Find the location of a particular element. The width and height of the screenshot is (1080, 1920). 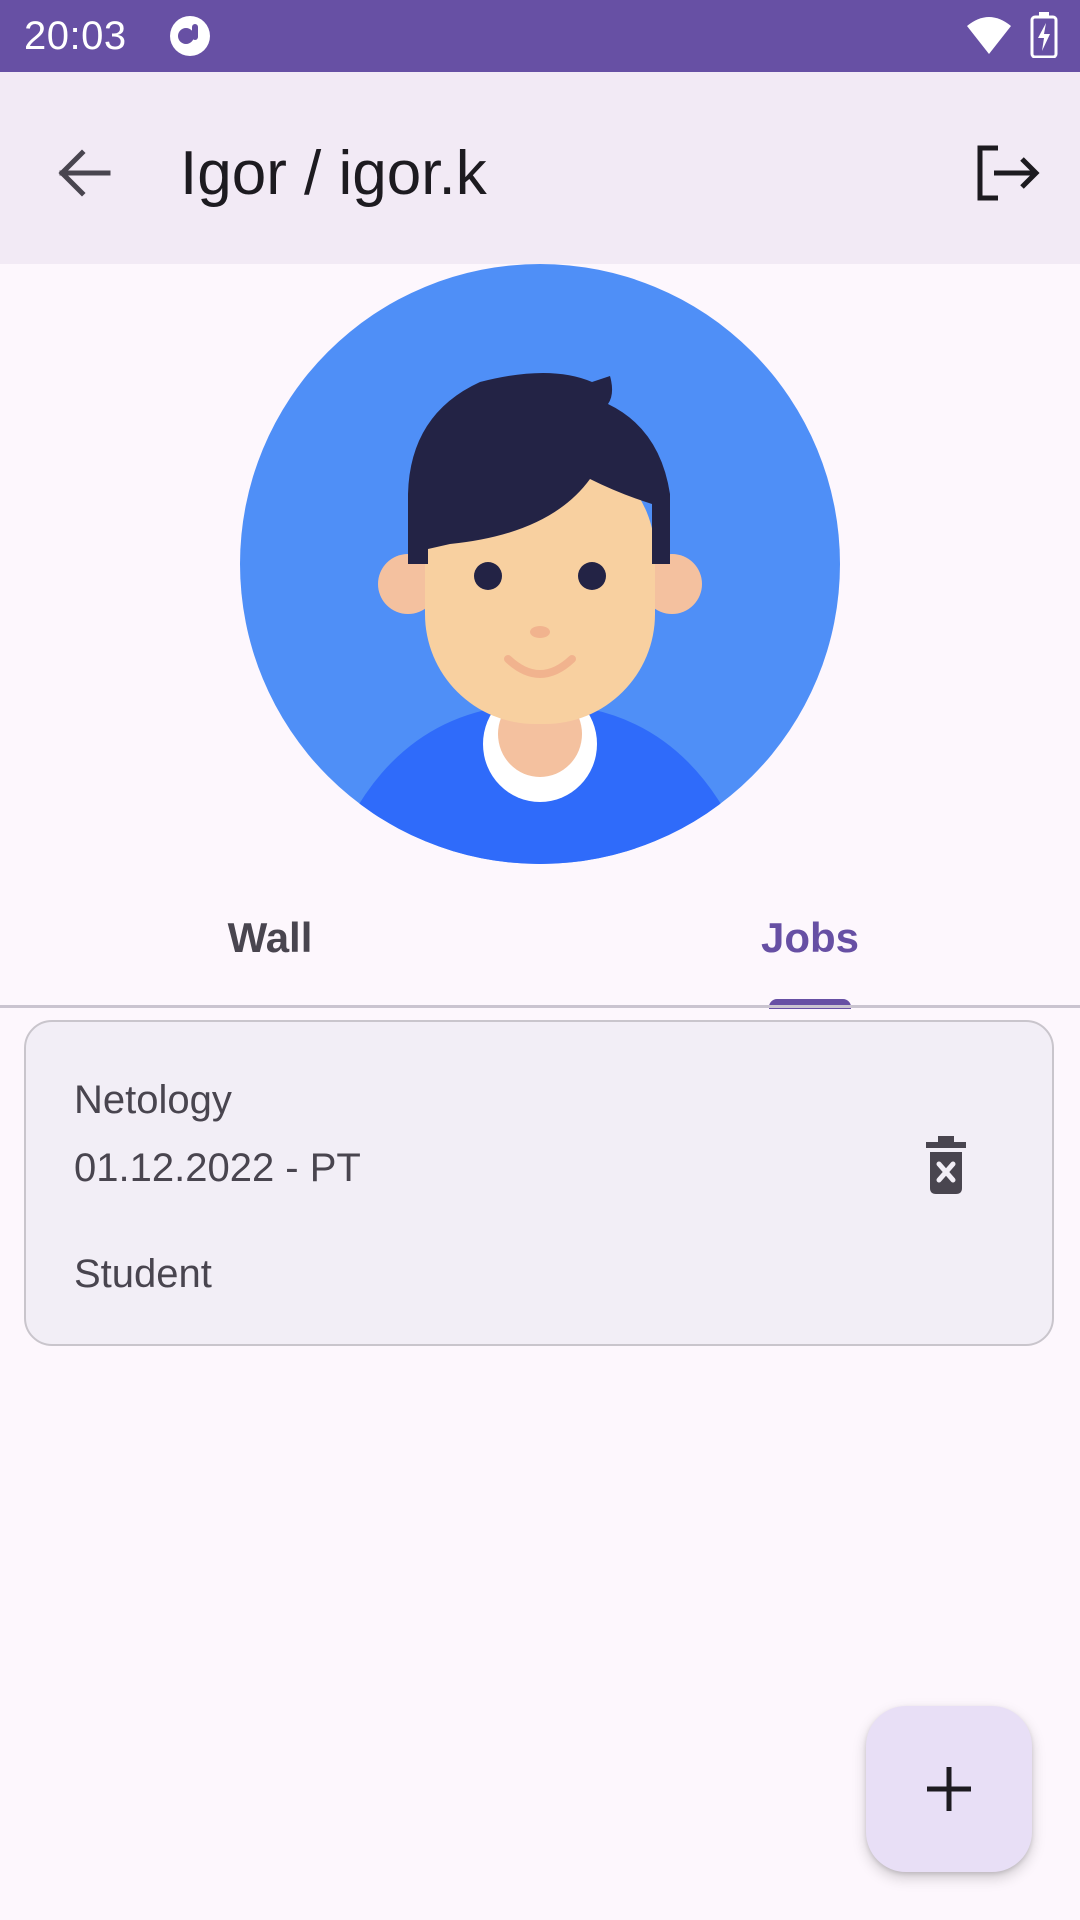

logout-icon is located at coordinates (1008, 173).